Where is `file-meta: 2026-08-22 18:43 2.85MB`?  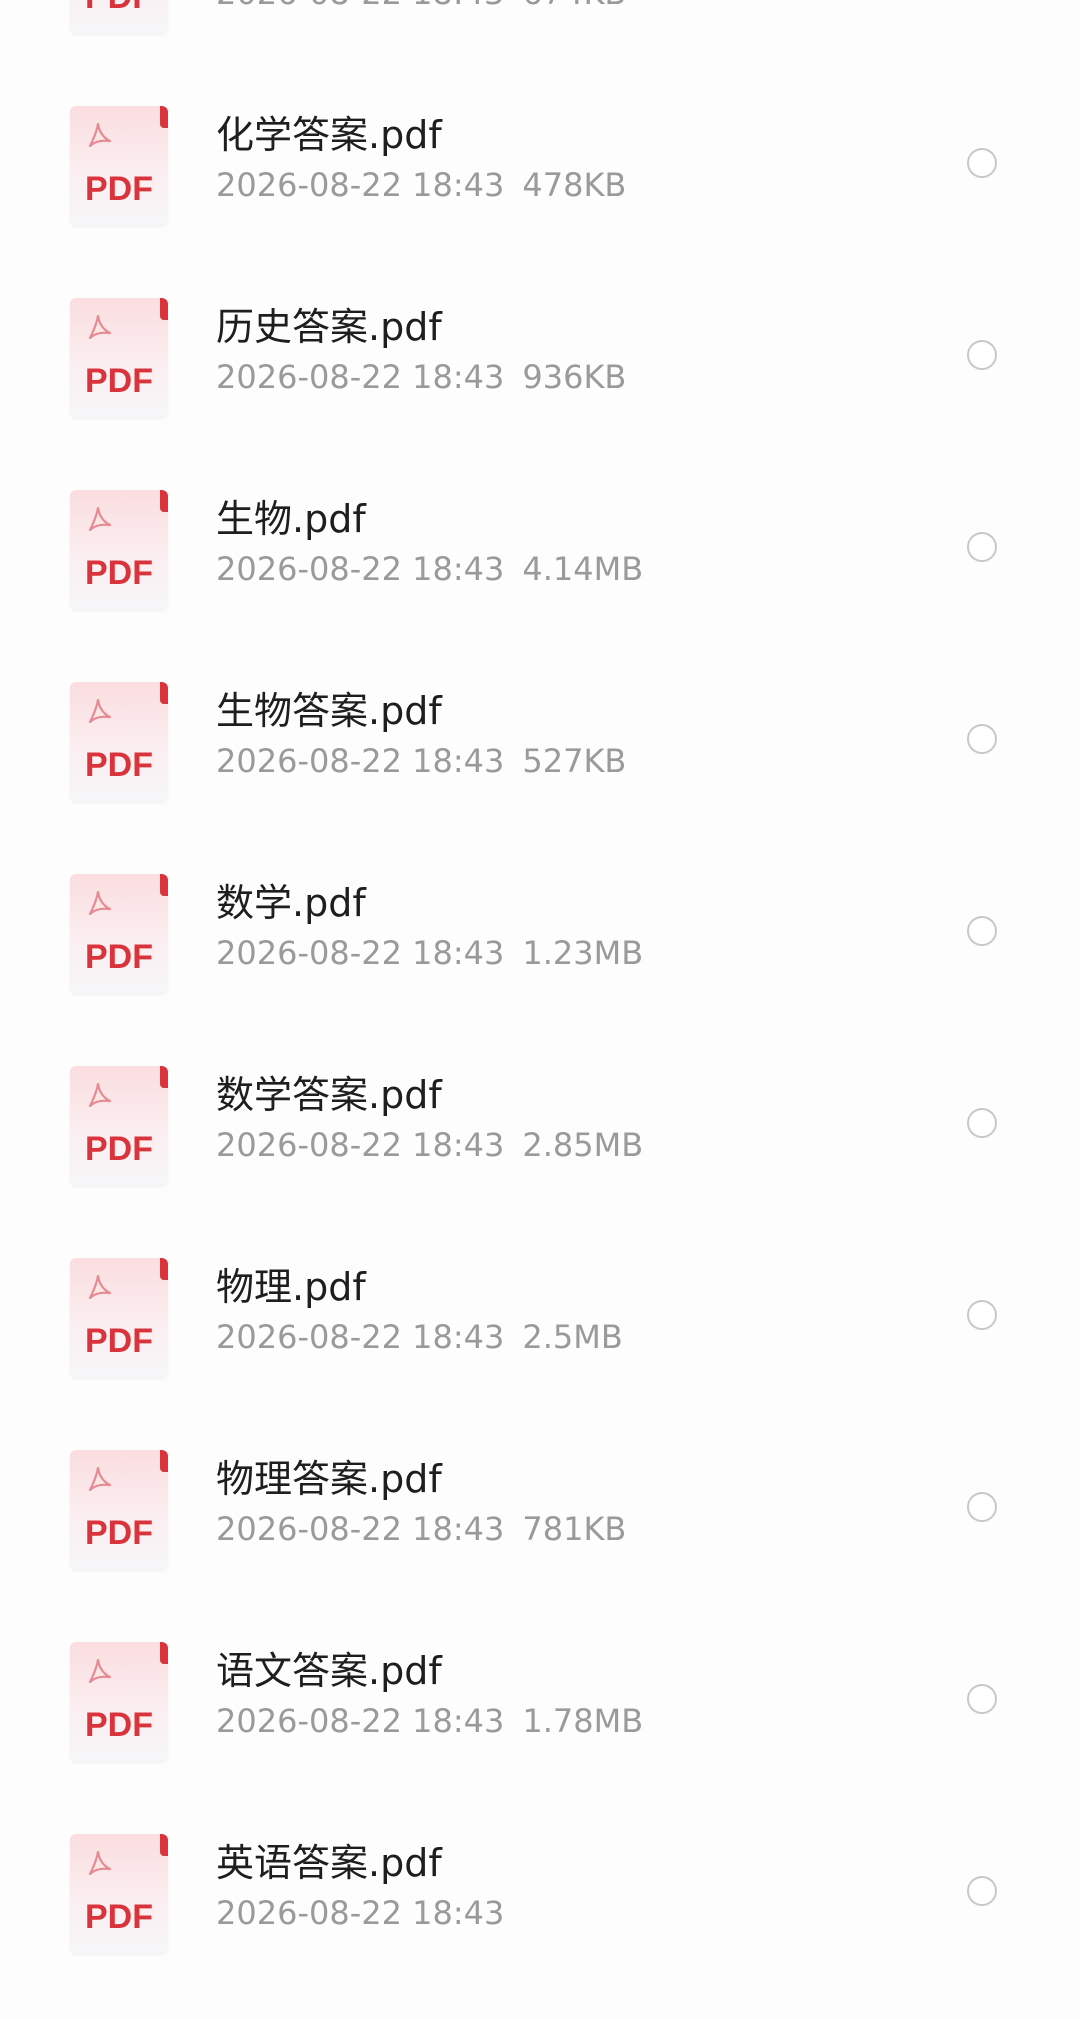 file-meta: 2026-08-22 18:43 2.85MB is located at coordinates (429, 1145).